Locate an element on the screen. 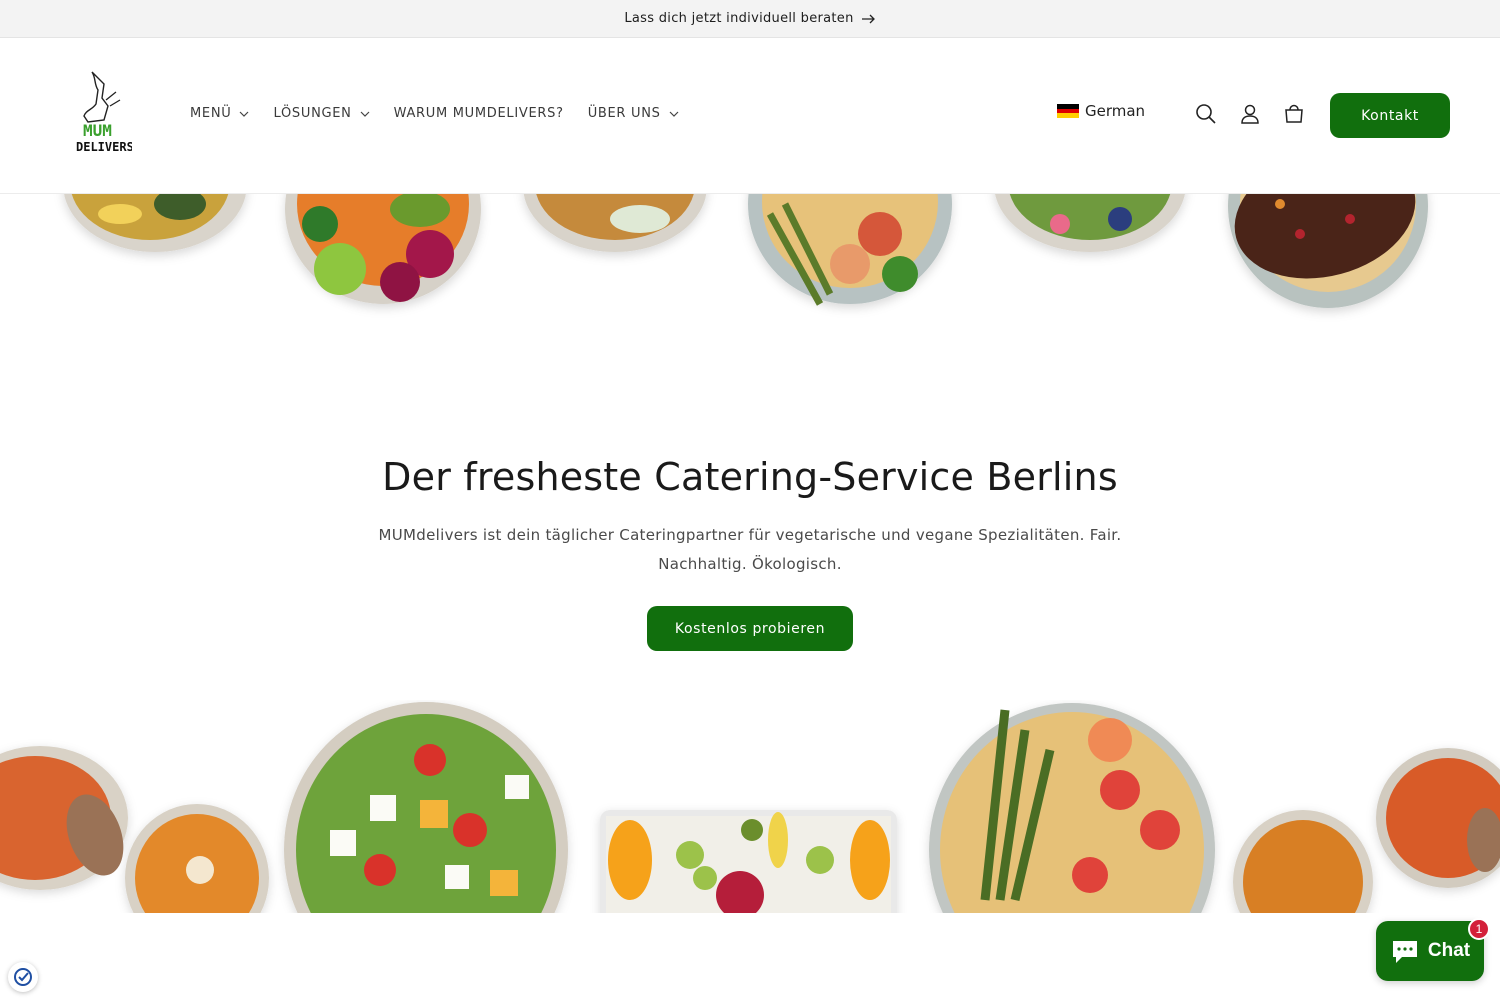 The height and width of the screenshot is (1000, 1500). food-bowls-top-image is located at coordinates (746, 251).